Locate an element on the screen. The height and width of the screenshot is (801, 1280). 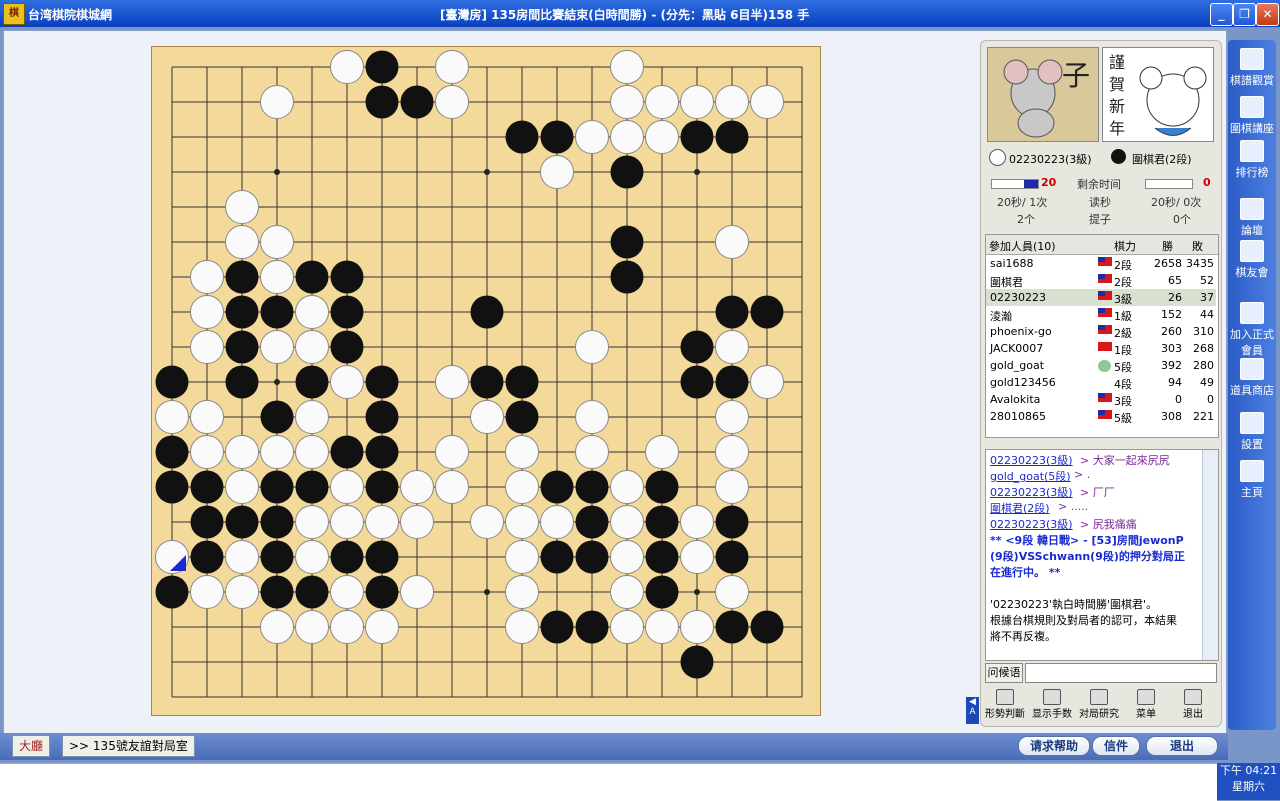
participant-rank: 3級 is located at coordinates (1123, 299).